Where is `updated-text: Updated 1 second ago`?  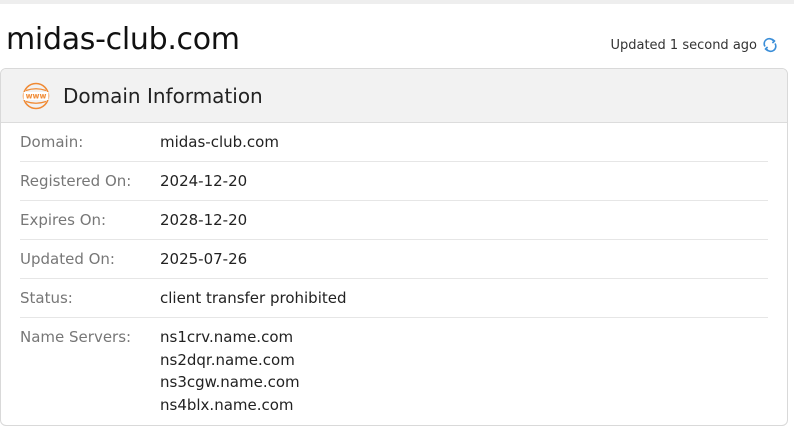
updated-text: Updated 1 second ago is located at coordinates (683, 45).